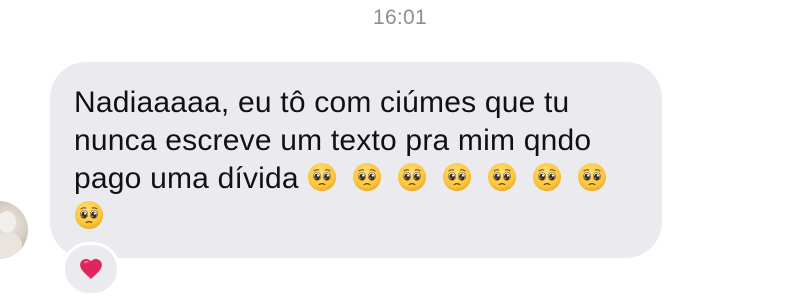  What do you see at coordinates (400, 17) in the screenshot?
I see `message-timestamp: 16:01` at bounding box center [400, 17].